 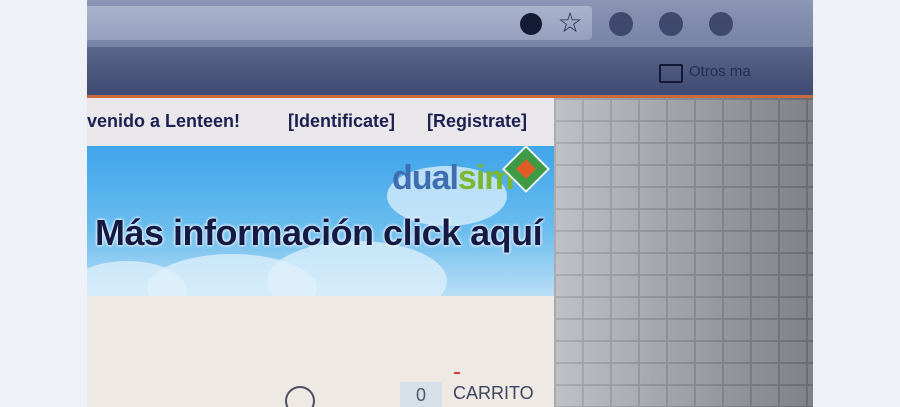 What do you see at coordinates (319, 233) in the screenshot?
I see `promo-link: Más información click aquí` at bounding box center [319, 233].